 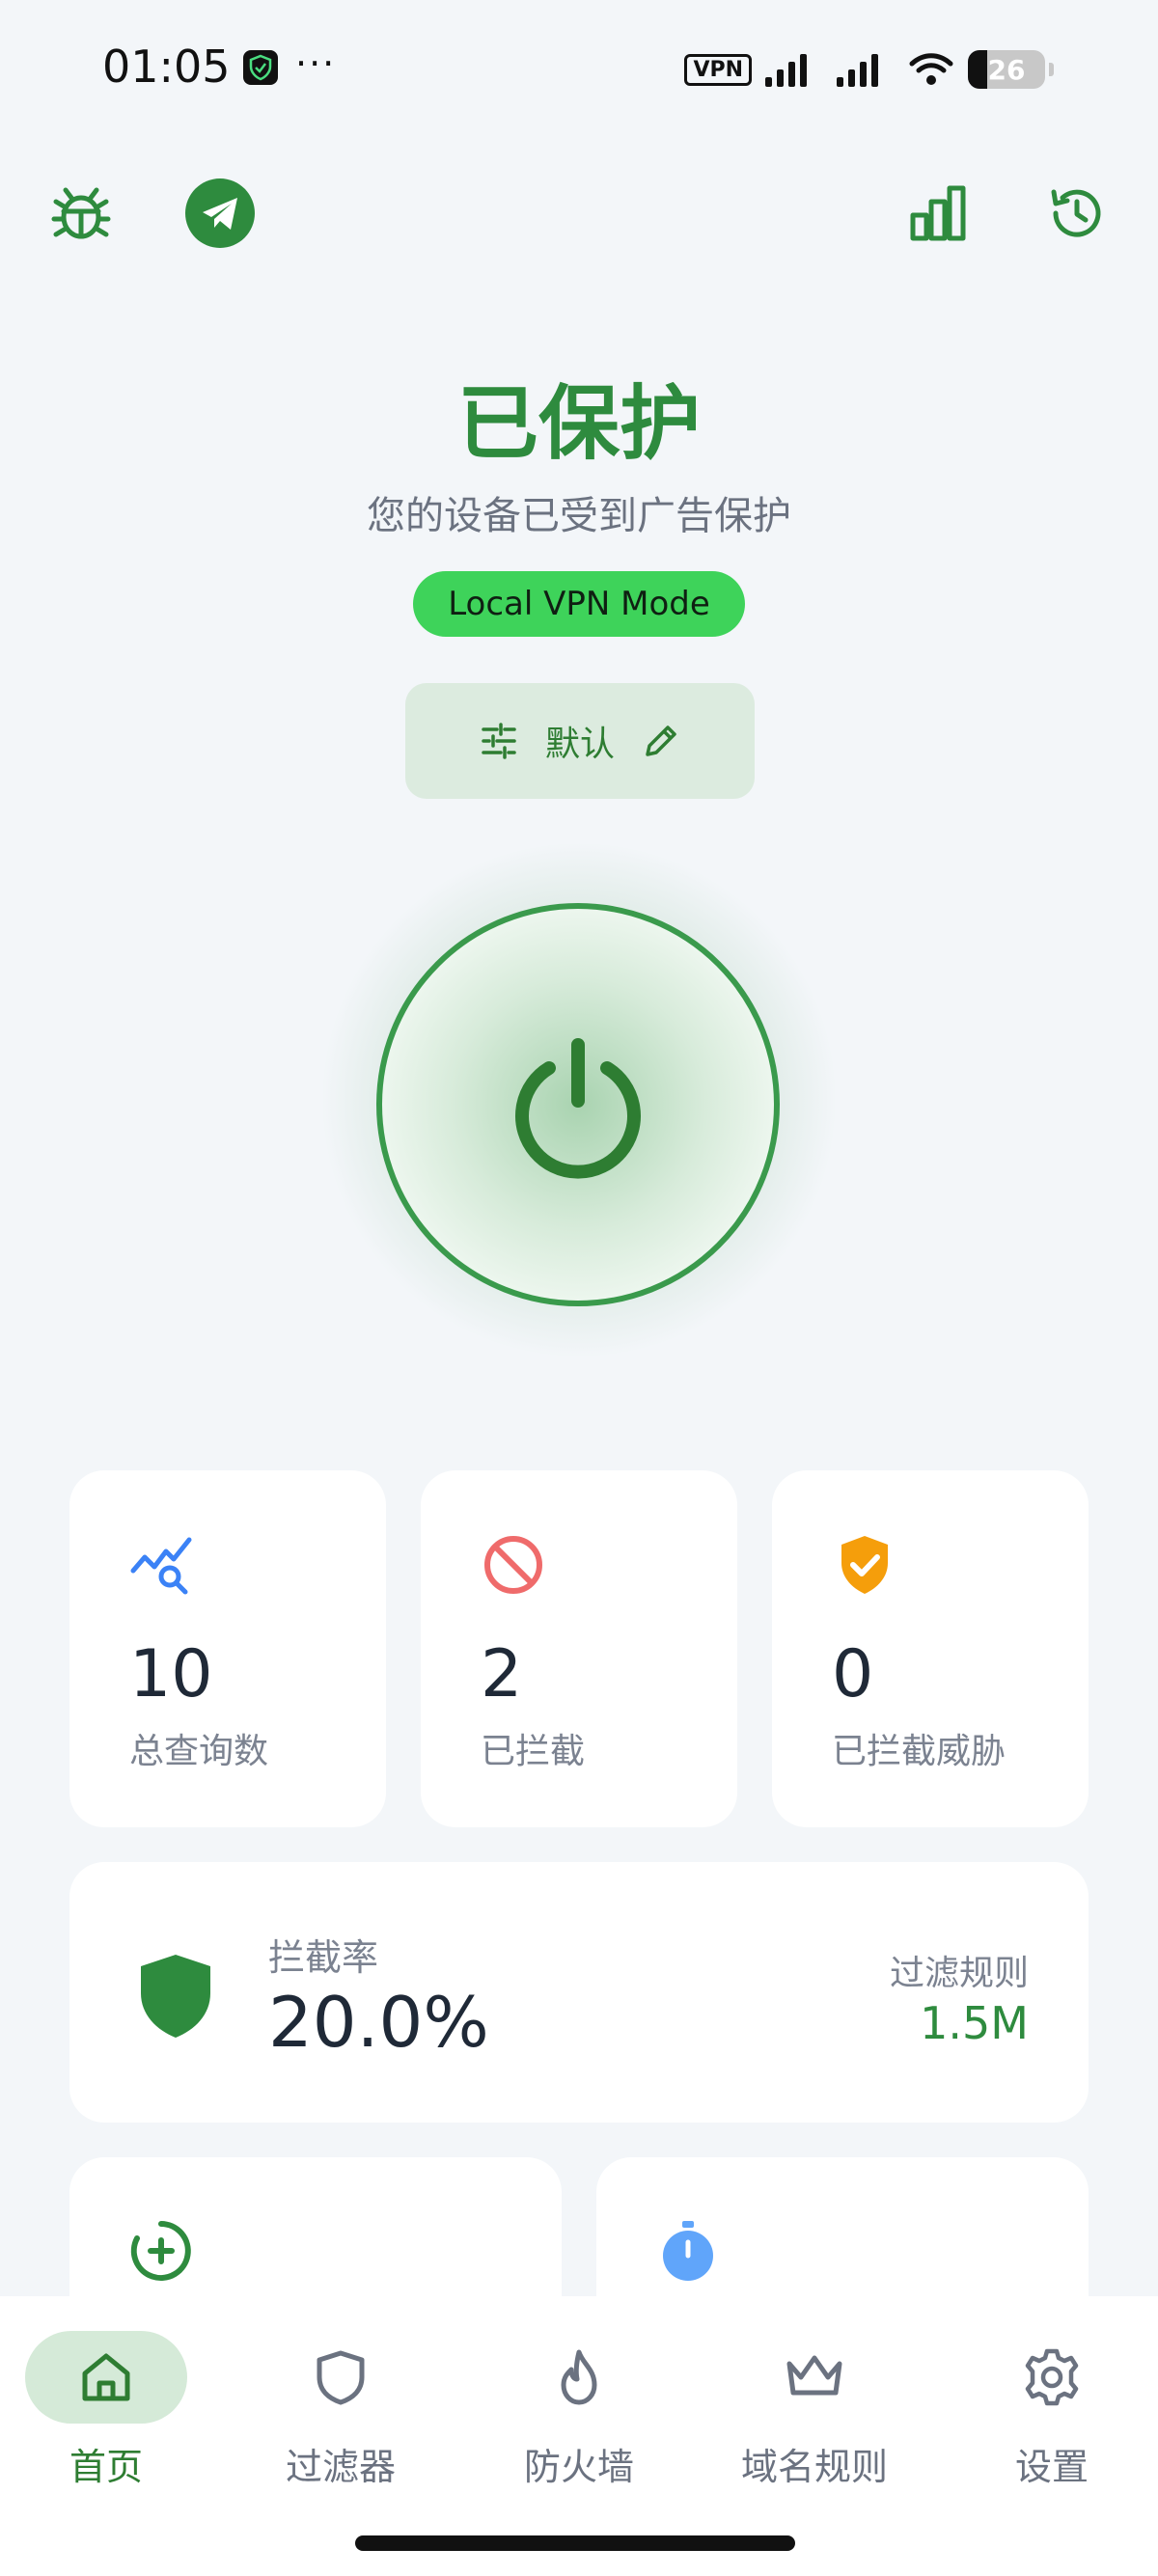 I want to click on nav-label: 防火墙, so click(x=578, y=2467).